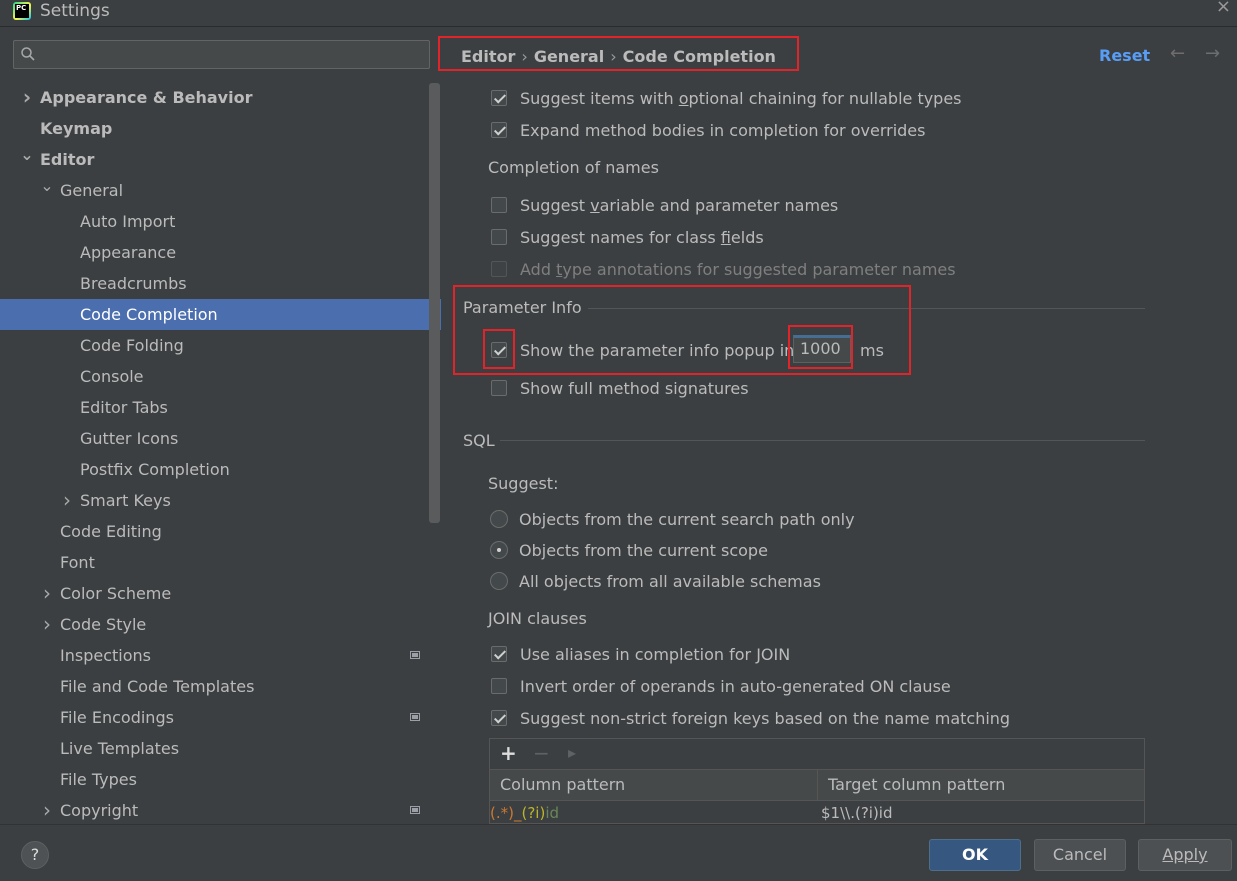 The width and height of the screenshot is (1237, 881). Describe the element at coordinates (149, 314) in the screenshot. I see `tree-item-label: Code Completion` at that location.